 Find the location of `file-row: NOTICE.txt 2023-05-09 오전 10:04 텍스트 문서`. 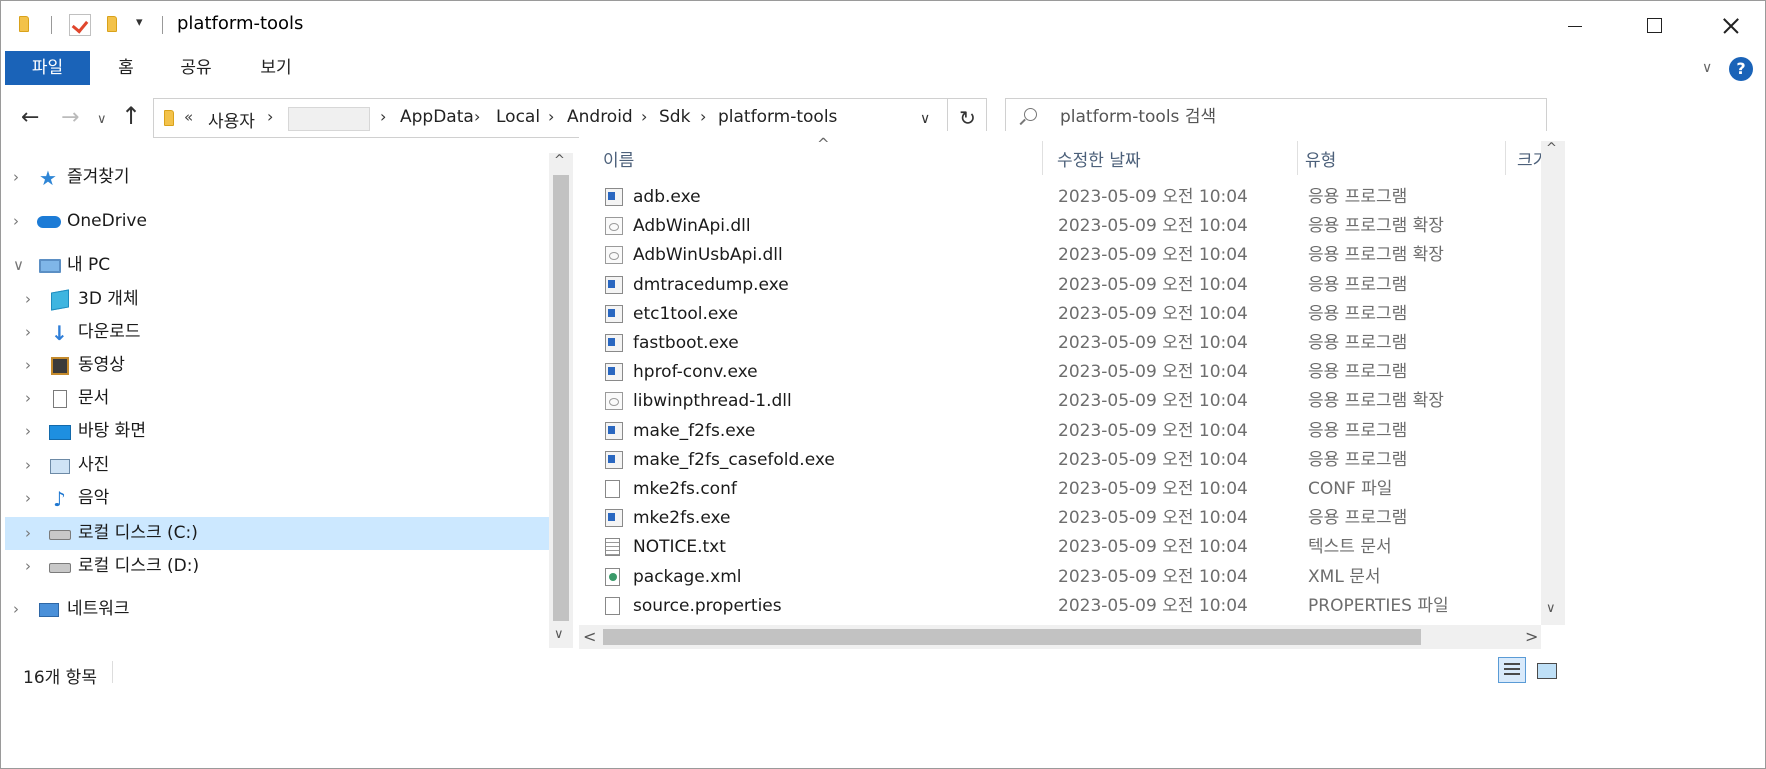

file-row: NOTICE.txt 2023-05-09 오전 10:04 텍스트 문서 is located at coordinates (1067, 547).